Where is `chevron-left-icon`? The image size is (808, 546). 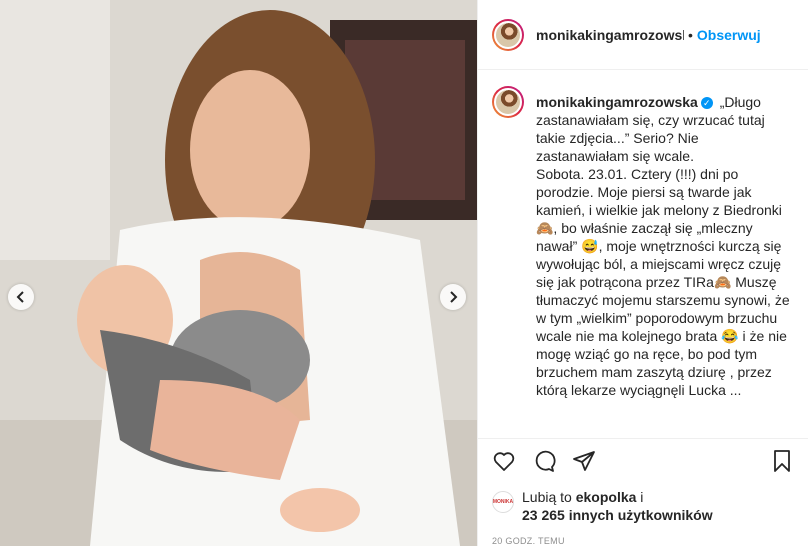 chevron-left-icon is located at coordinates (20, 297).